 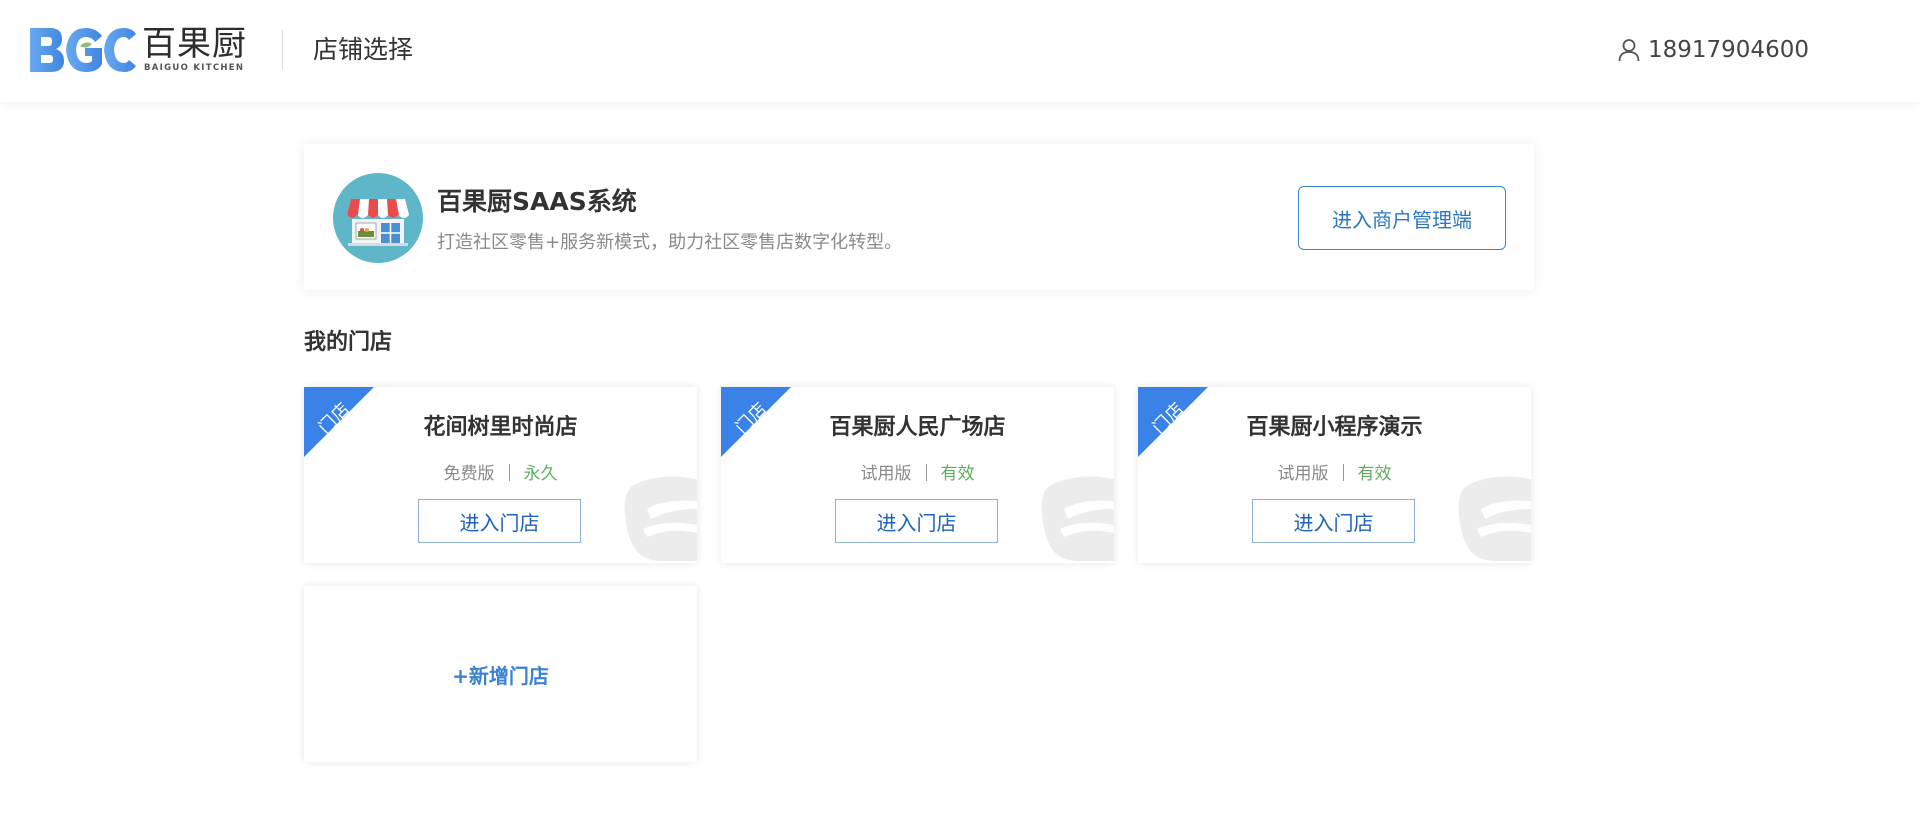 I want to click on enter-merchant-admin-button: 进入商户管理端, so click(x=1402, y=218).